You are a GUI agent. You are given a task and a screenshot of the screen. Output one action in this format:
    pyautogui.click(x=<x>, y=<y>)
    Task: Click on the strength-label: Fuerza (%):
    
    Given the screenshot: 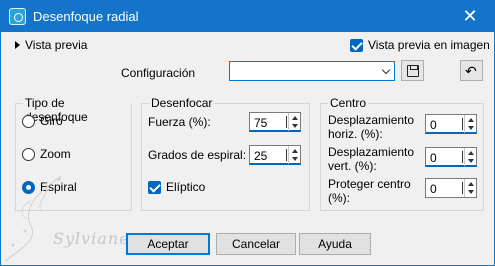 What is the action you would take?
    pyautogui.click(x=179, y=122)
    